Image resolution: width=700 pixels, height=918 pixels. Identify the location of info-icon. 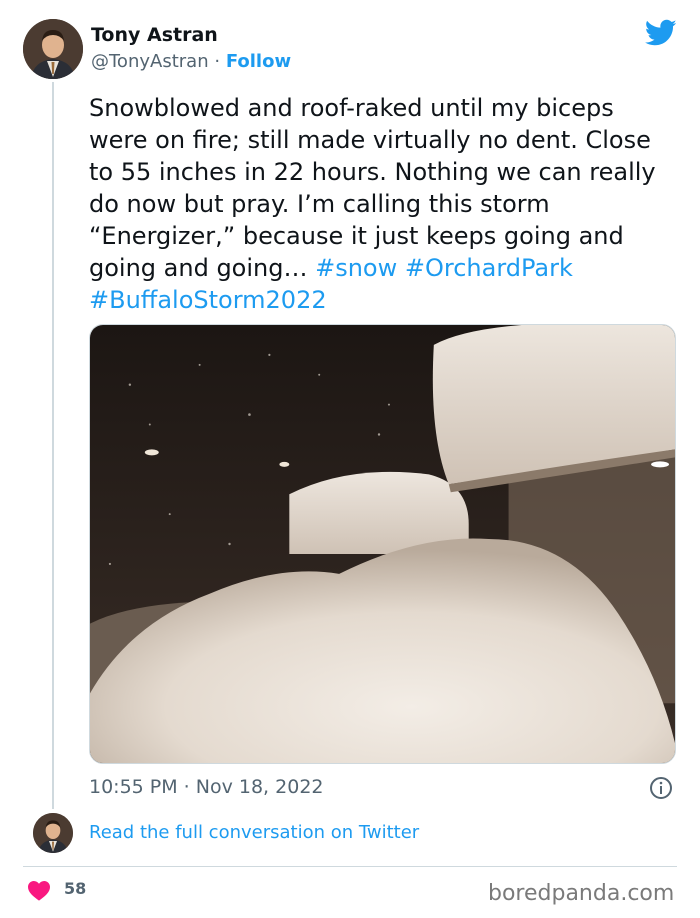
(661, 788).